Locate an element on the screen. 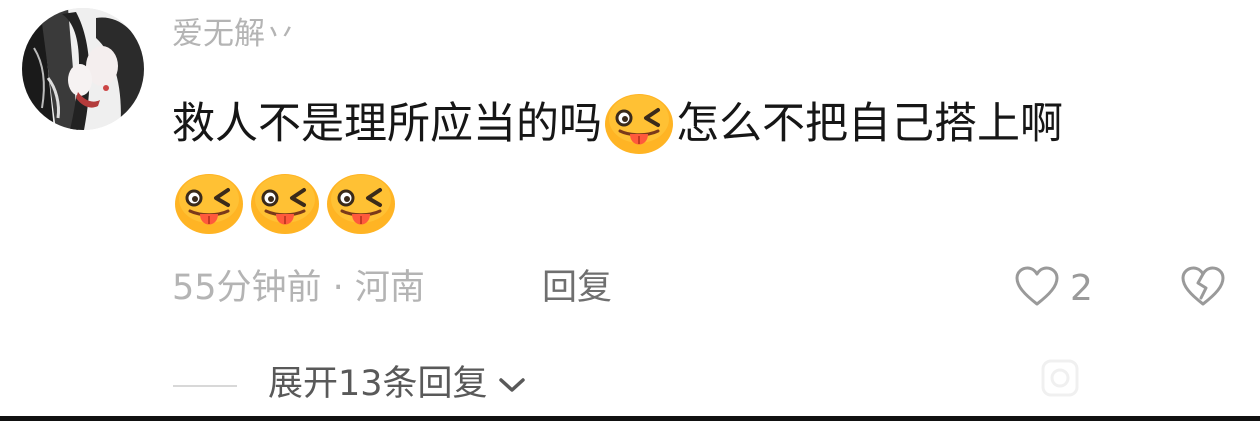 The image size is (1260, 421). expand-replies-label: 展开13条回复 is located at coordinates (378, 384).